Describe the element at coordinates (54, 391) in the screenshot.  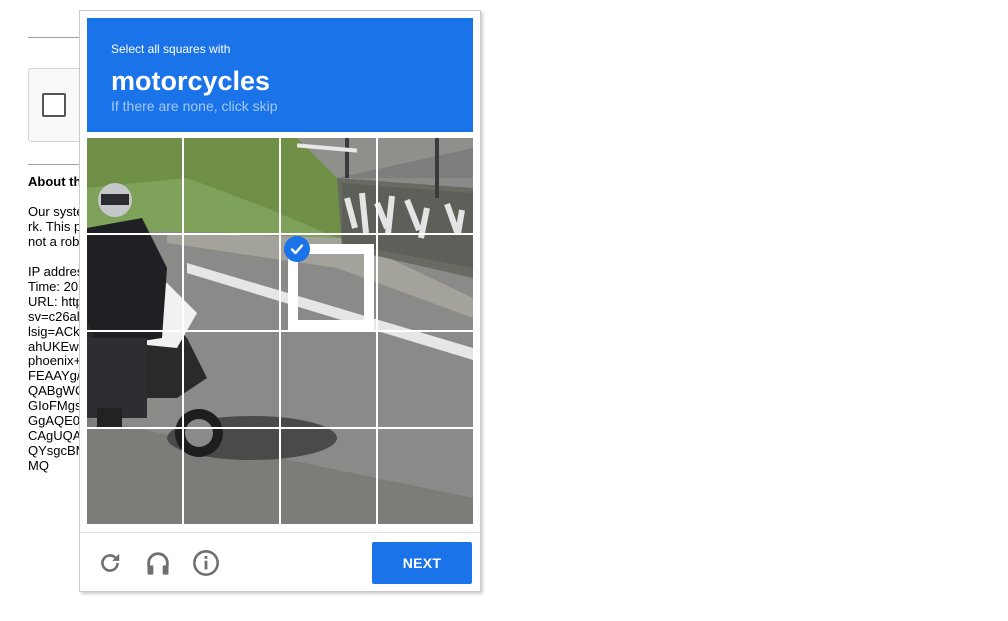
I see `info-line: QABgWC` at that location.